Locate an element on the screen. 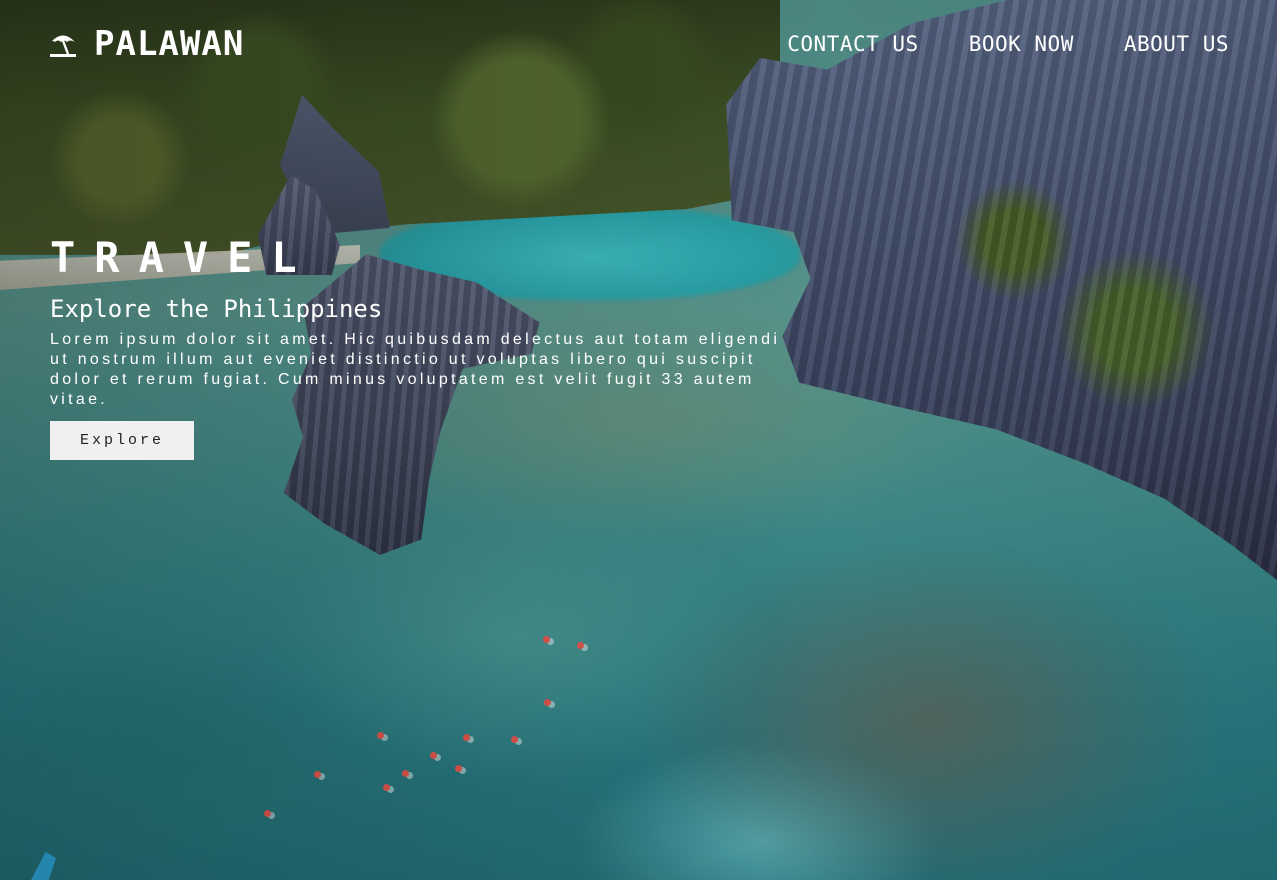 The width and height of the screenshot is (1277, 880). nav-link-book-now: BOOK NOW is located at coordinates (1021, 44).